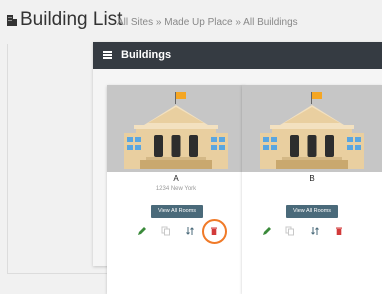  I want to click on panel-title: Buildings, so click(146, 55).